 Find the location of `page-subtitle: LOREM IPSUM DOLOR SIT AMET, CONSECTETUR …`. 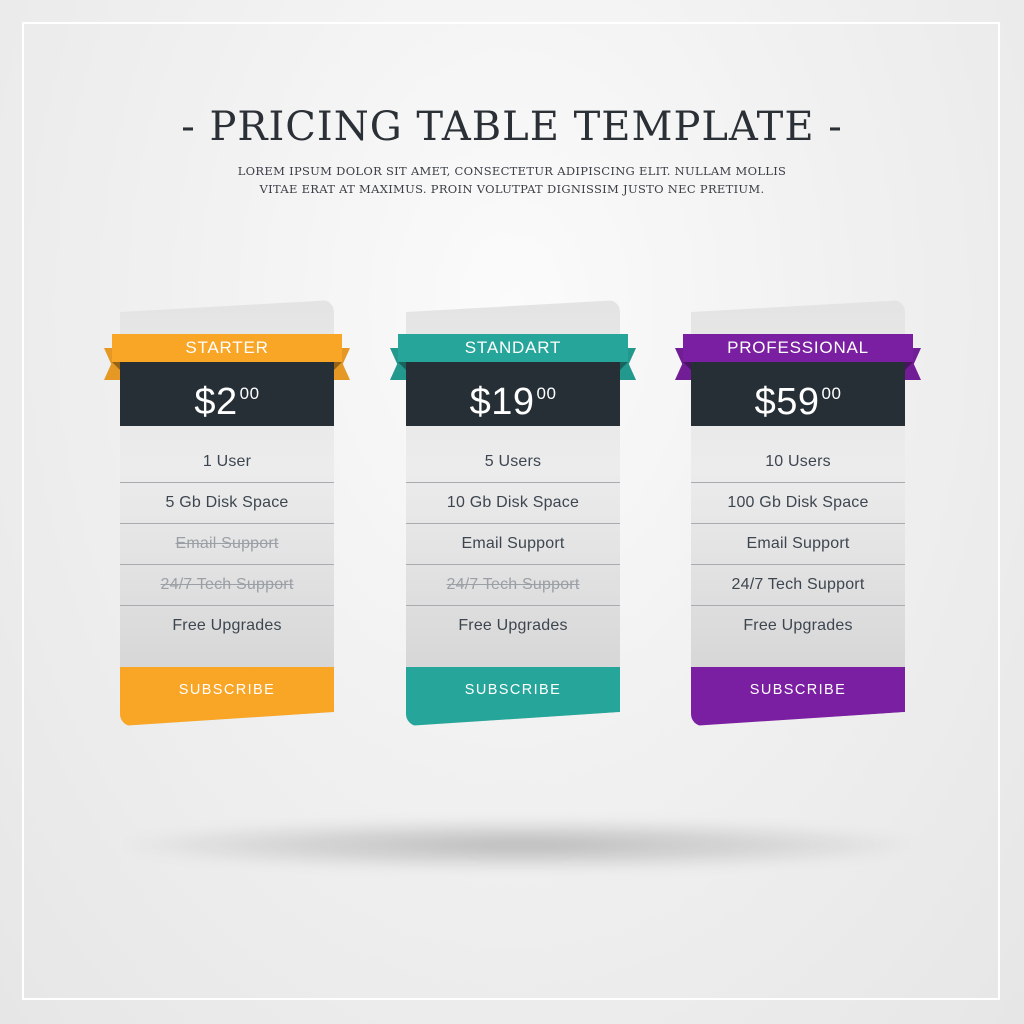

page-subtitle: LOREM IPSUM DOLOR SIT AMET, CONSECTETUR … is located at coordinates (512, 180).